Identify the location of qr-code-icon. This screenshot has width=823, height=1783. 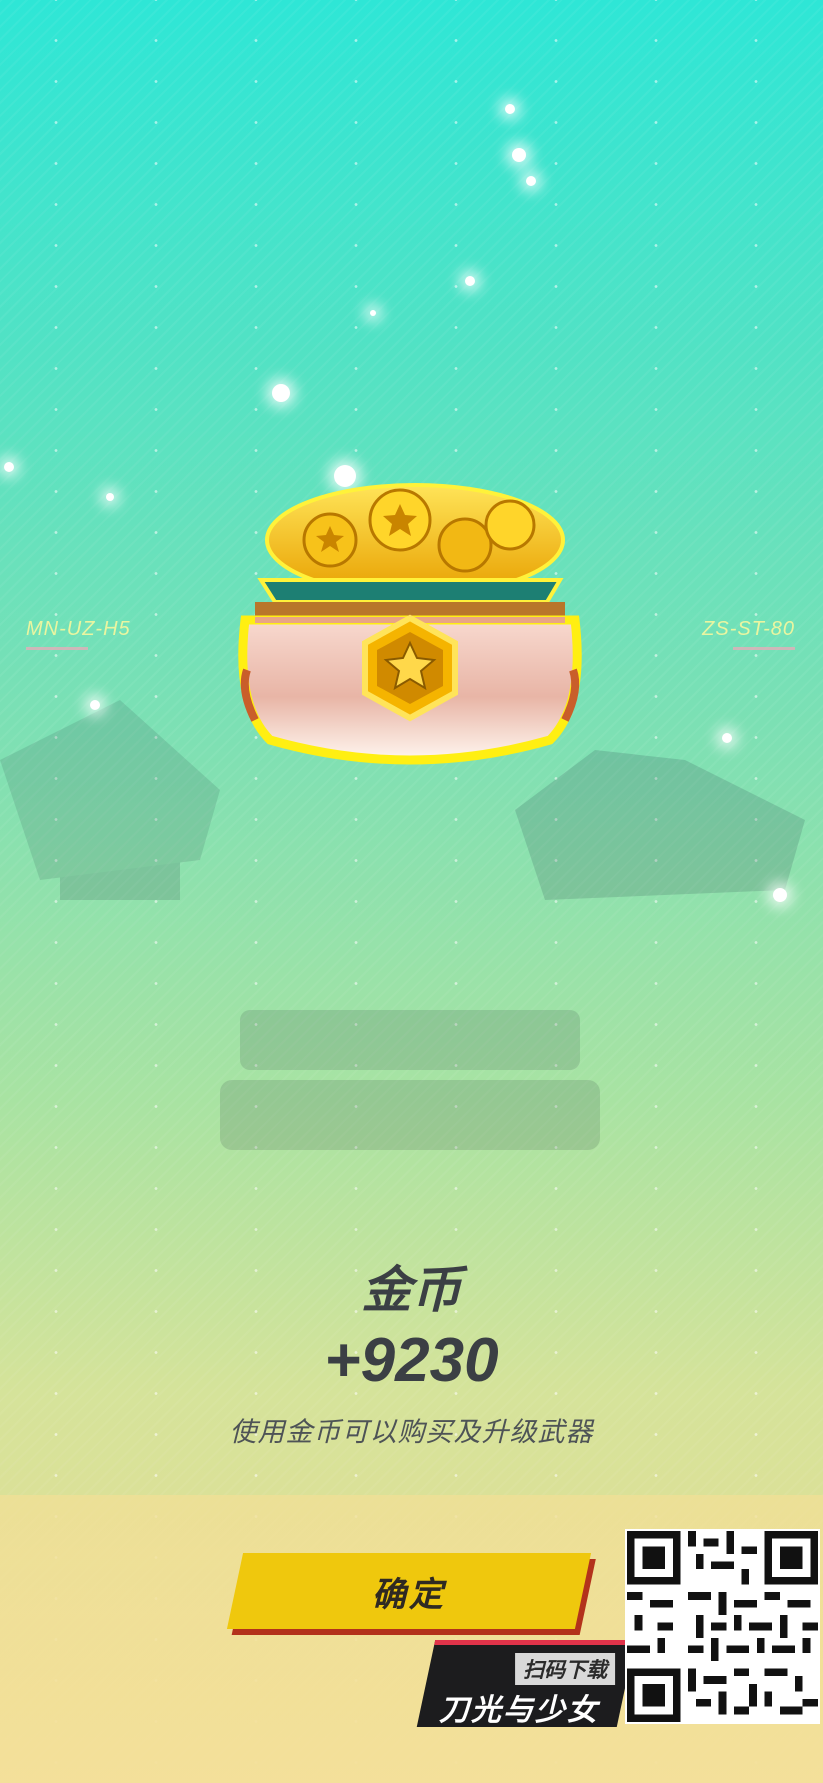
(722, 1626).